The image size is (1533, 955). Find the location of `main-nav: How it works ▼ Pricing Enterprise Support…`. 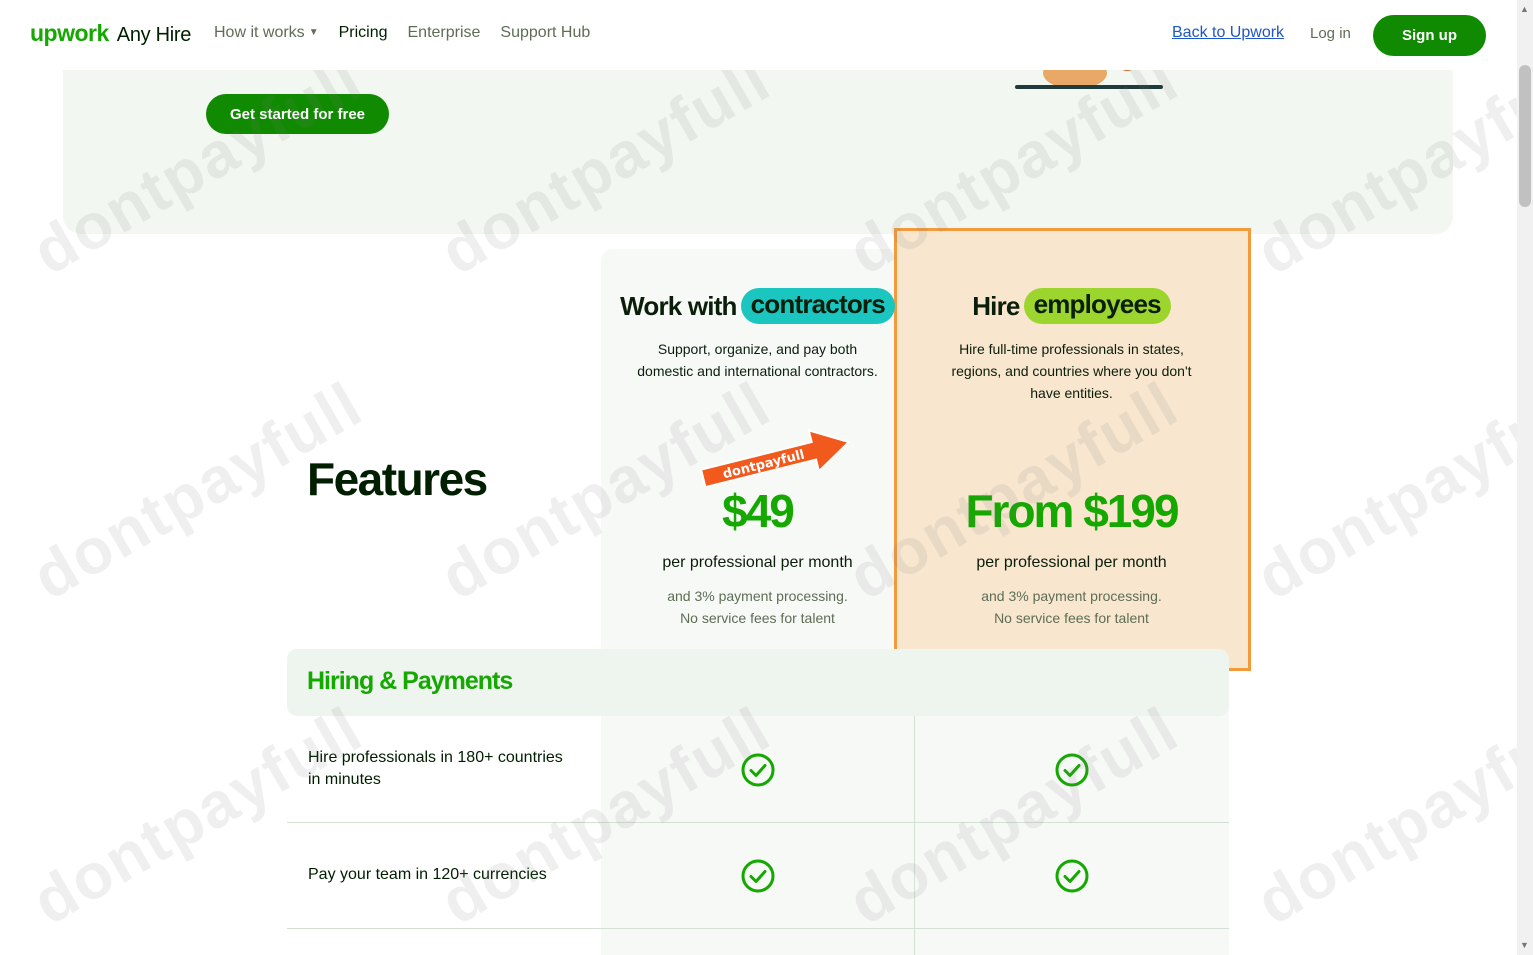

main-nav: How it works ▼ Pricing Enterprise Support… is located at coordinates (402, 33).